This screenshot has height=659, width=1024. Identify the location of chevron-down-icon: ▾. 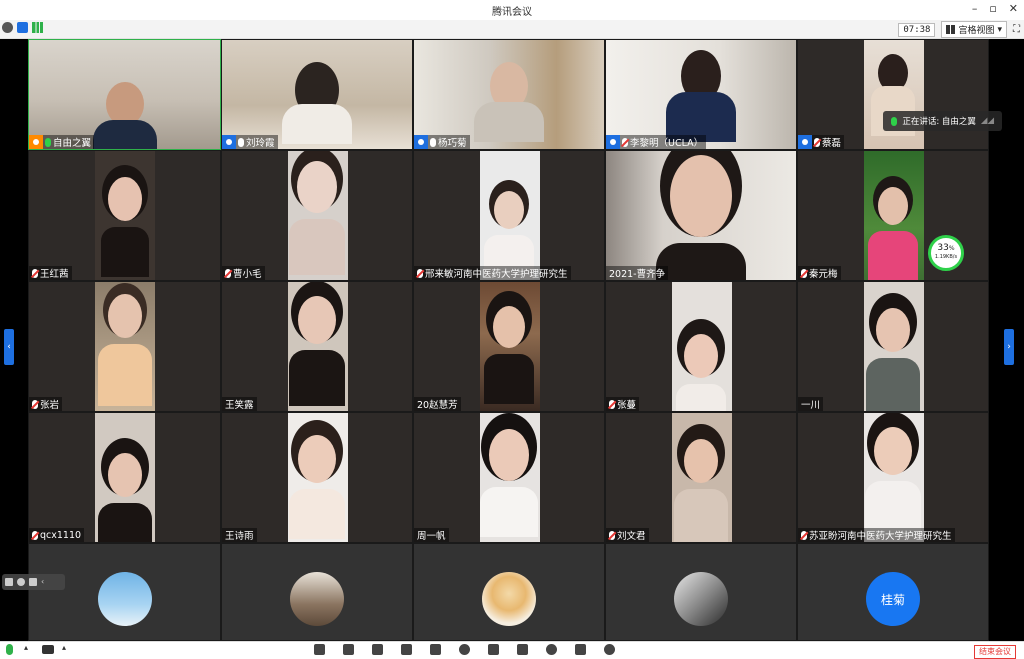
(999, 29).